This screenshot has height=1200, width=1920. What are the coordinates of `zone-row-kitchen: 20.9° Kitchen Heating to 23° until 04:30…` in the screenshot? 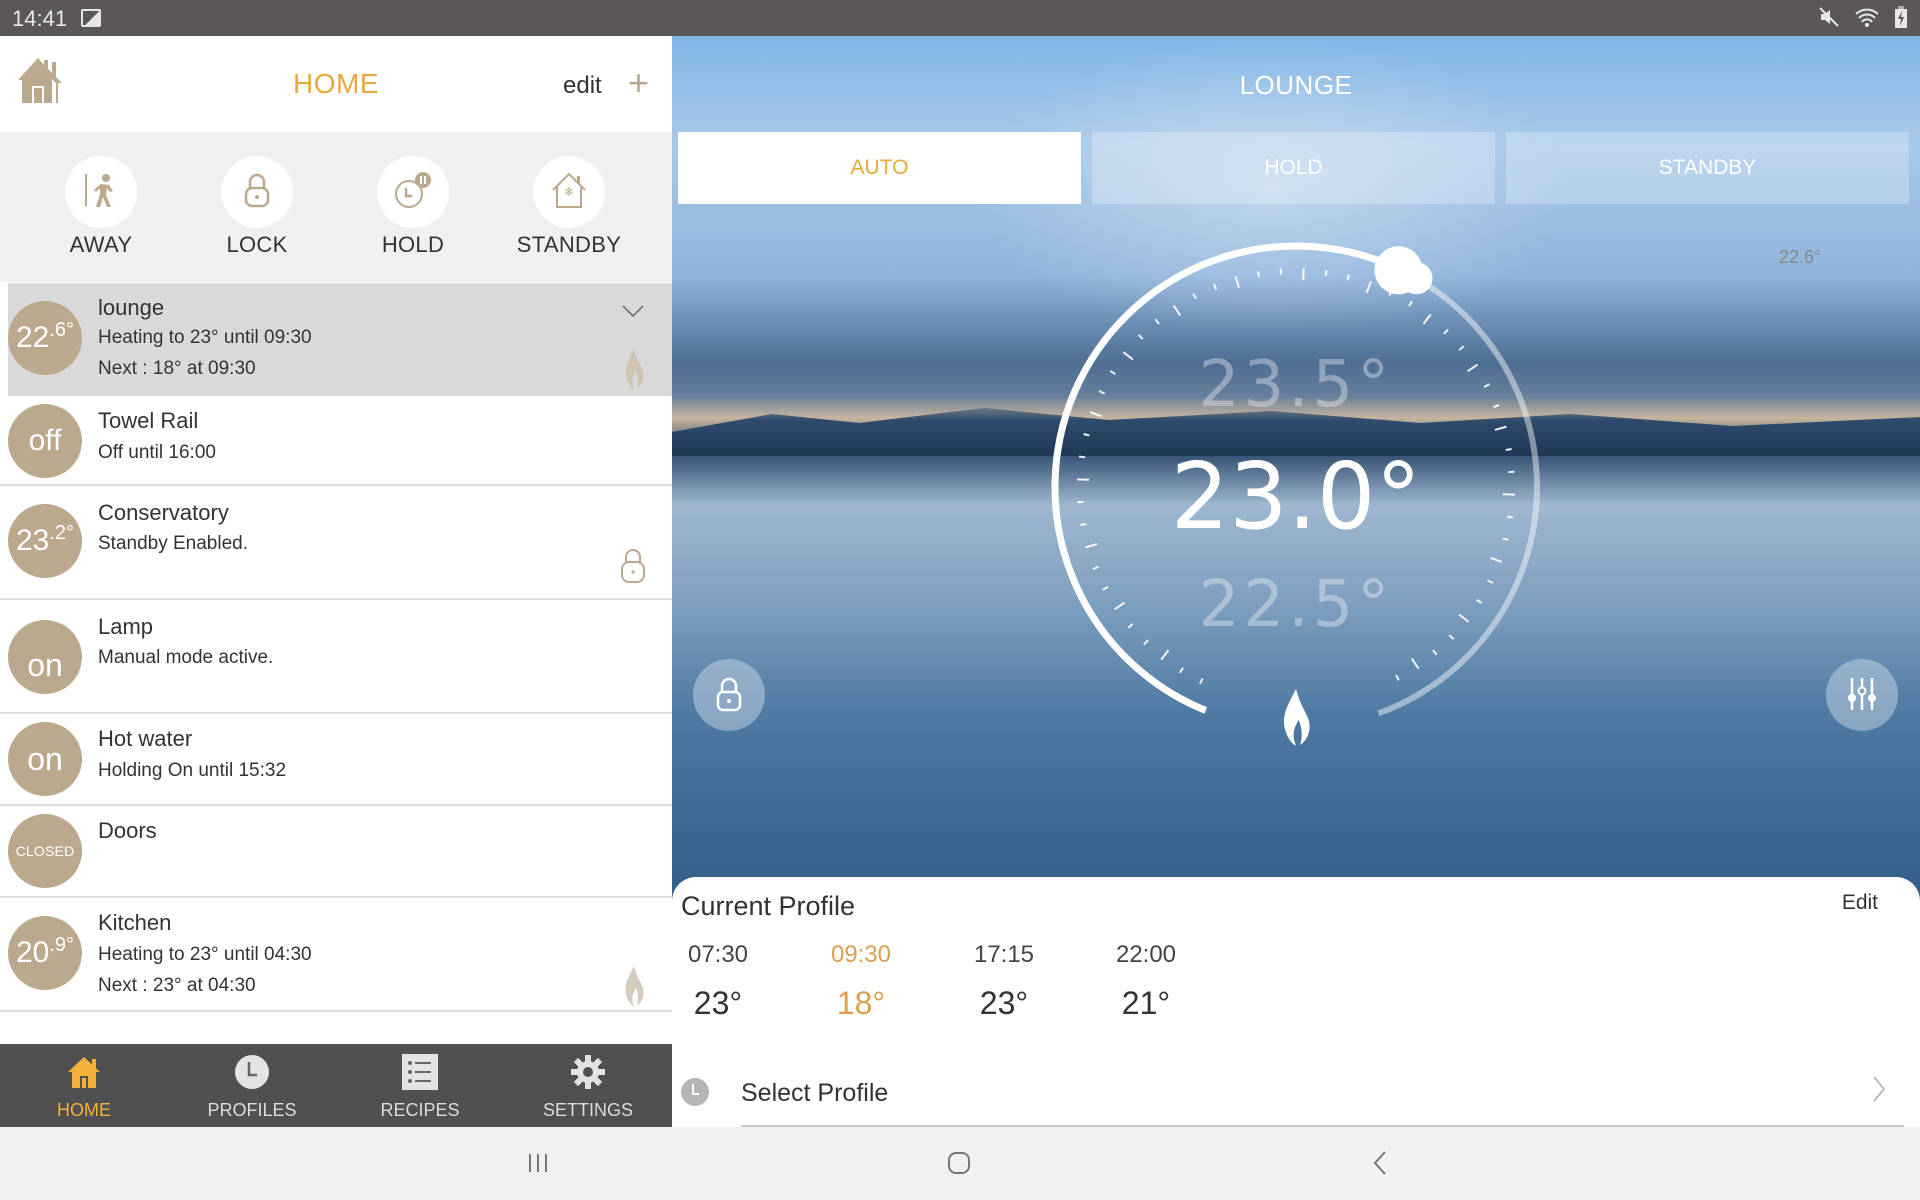 It's located at (336, 955).